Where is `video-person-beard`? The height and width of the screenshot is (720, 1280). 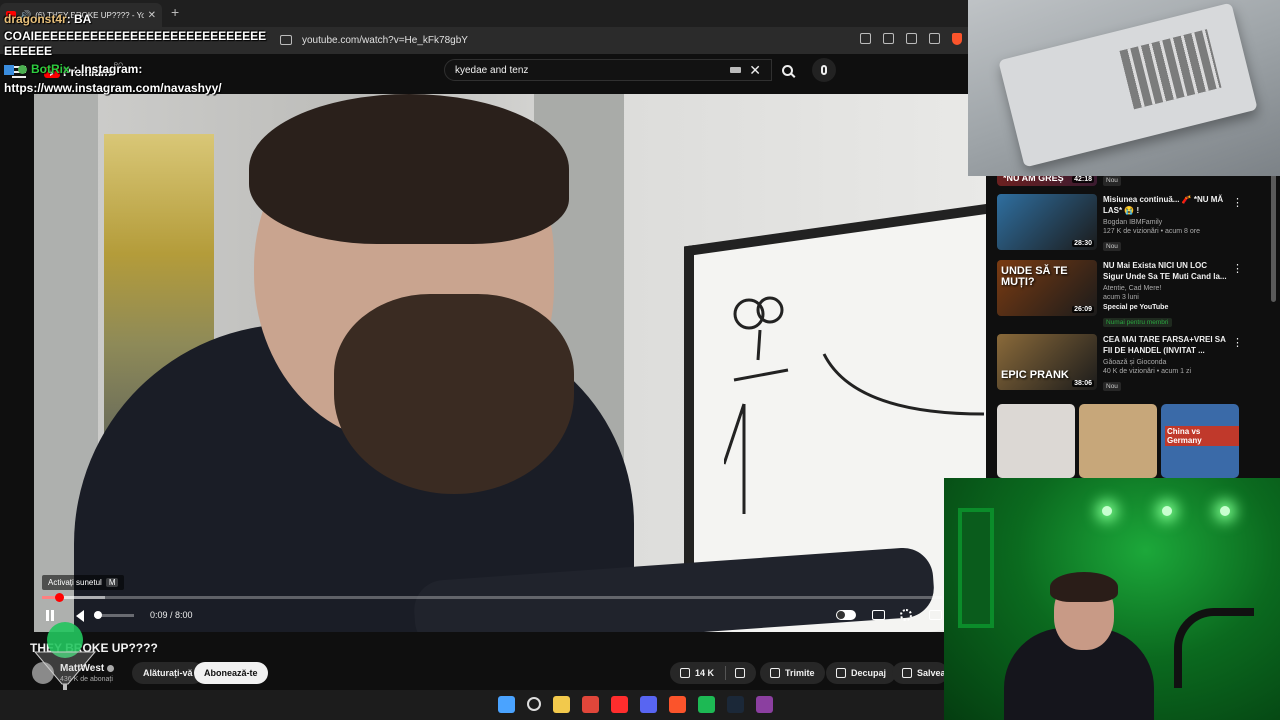 video-person-beard is located at coordinates (454, 394).